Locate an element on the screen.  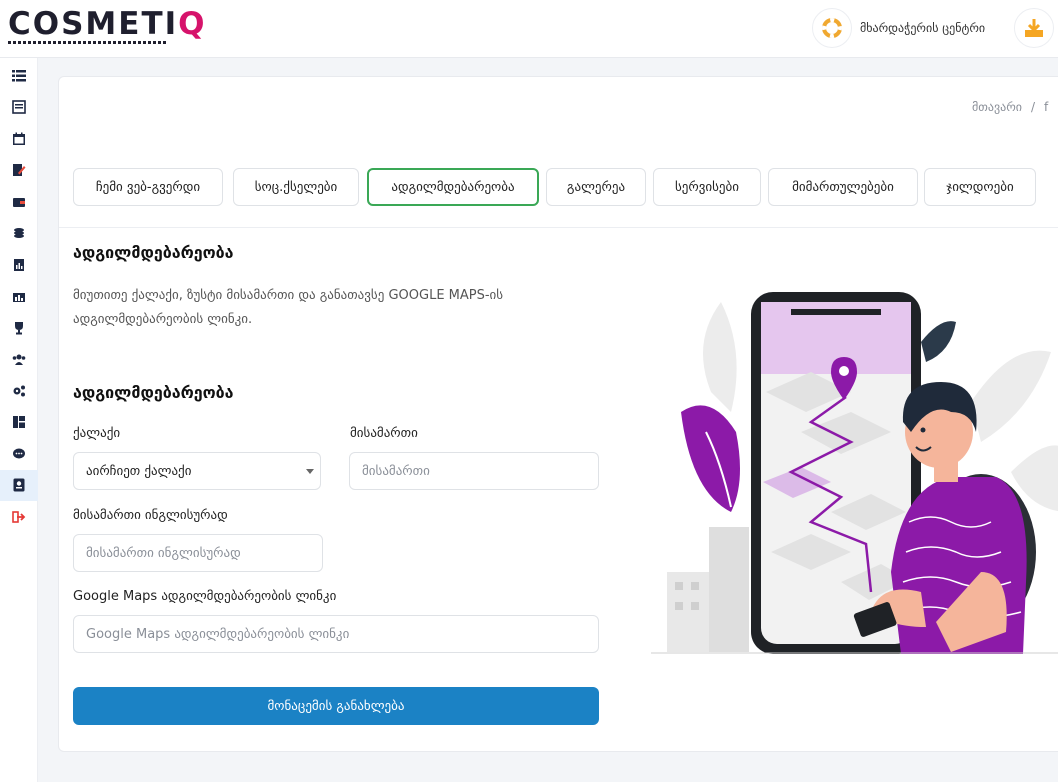
support-center-button: მხარდაჭერის ცენტრი is located at coordinates (898, 28).